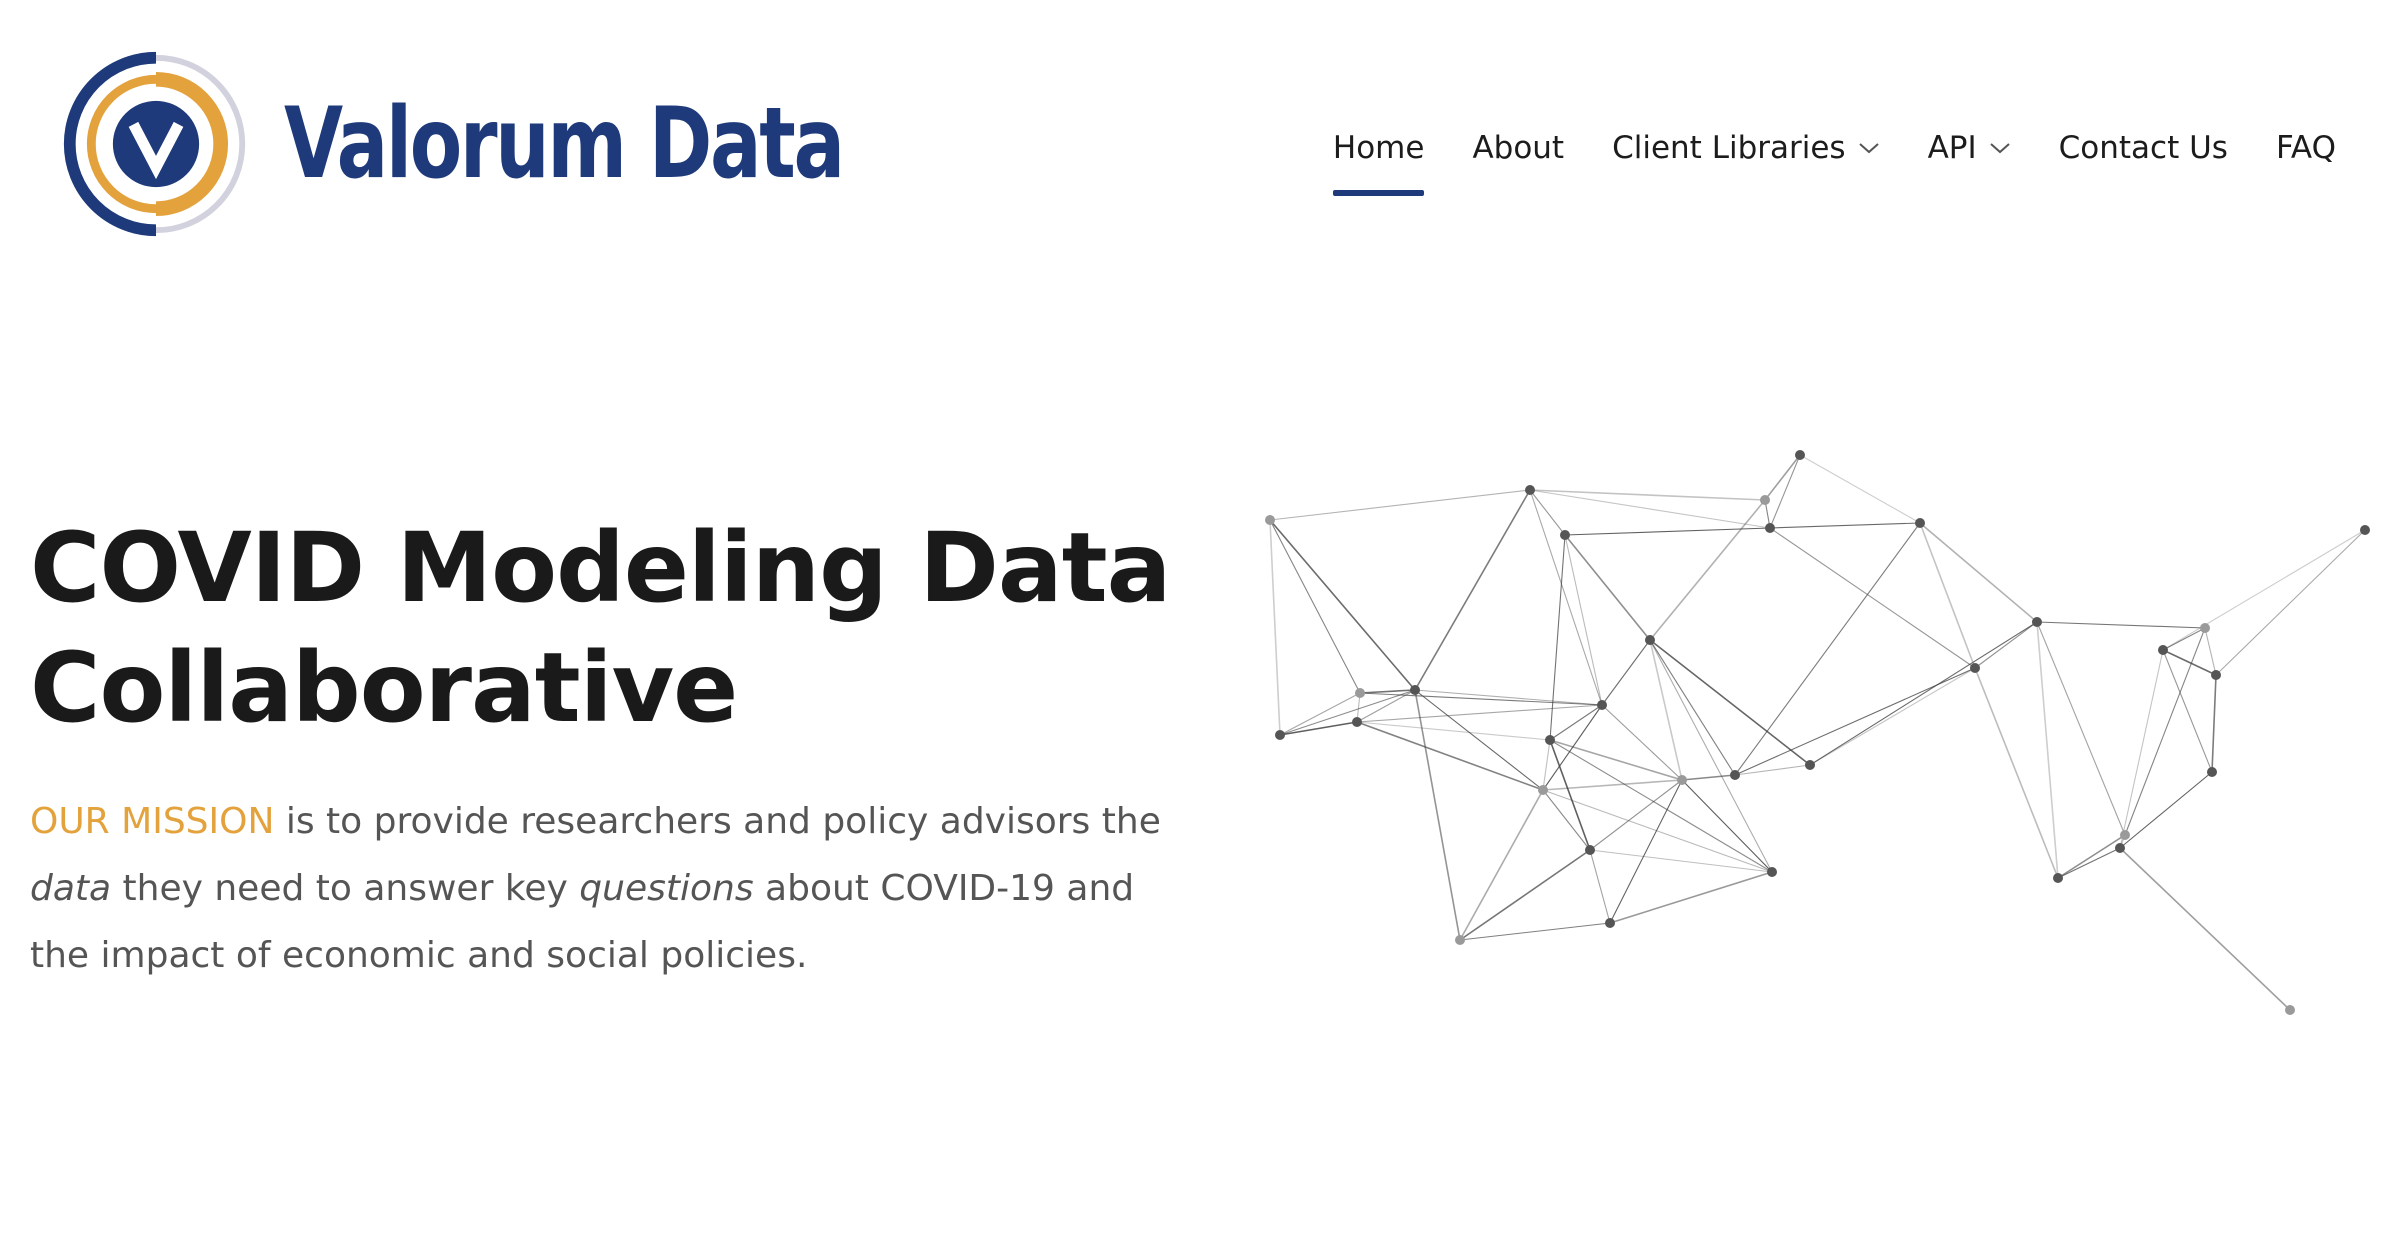 The image size is (2398, 1260). What do you see at coordinates (71, 888) in the screenshot?
I see `mission-emphasis-data: data` at bounding box center [71, 888].